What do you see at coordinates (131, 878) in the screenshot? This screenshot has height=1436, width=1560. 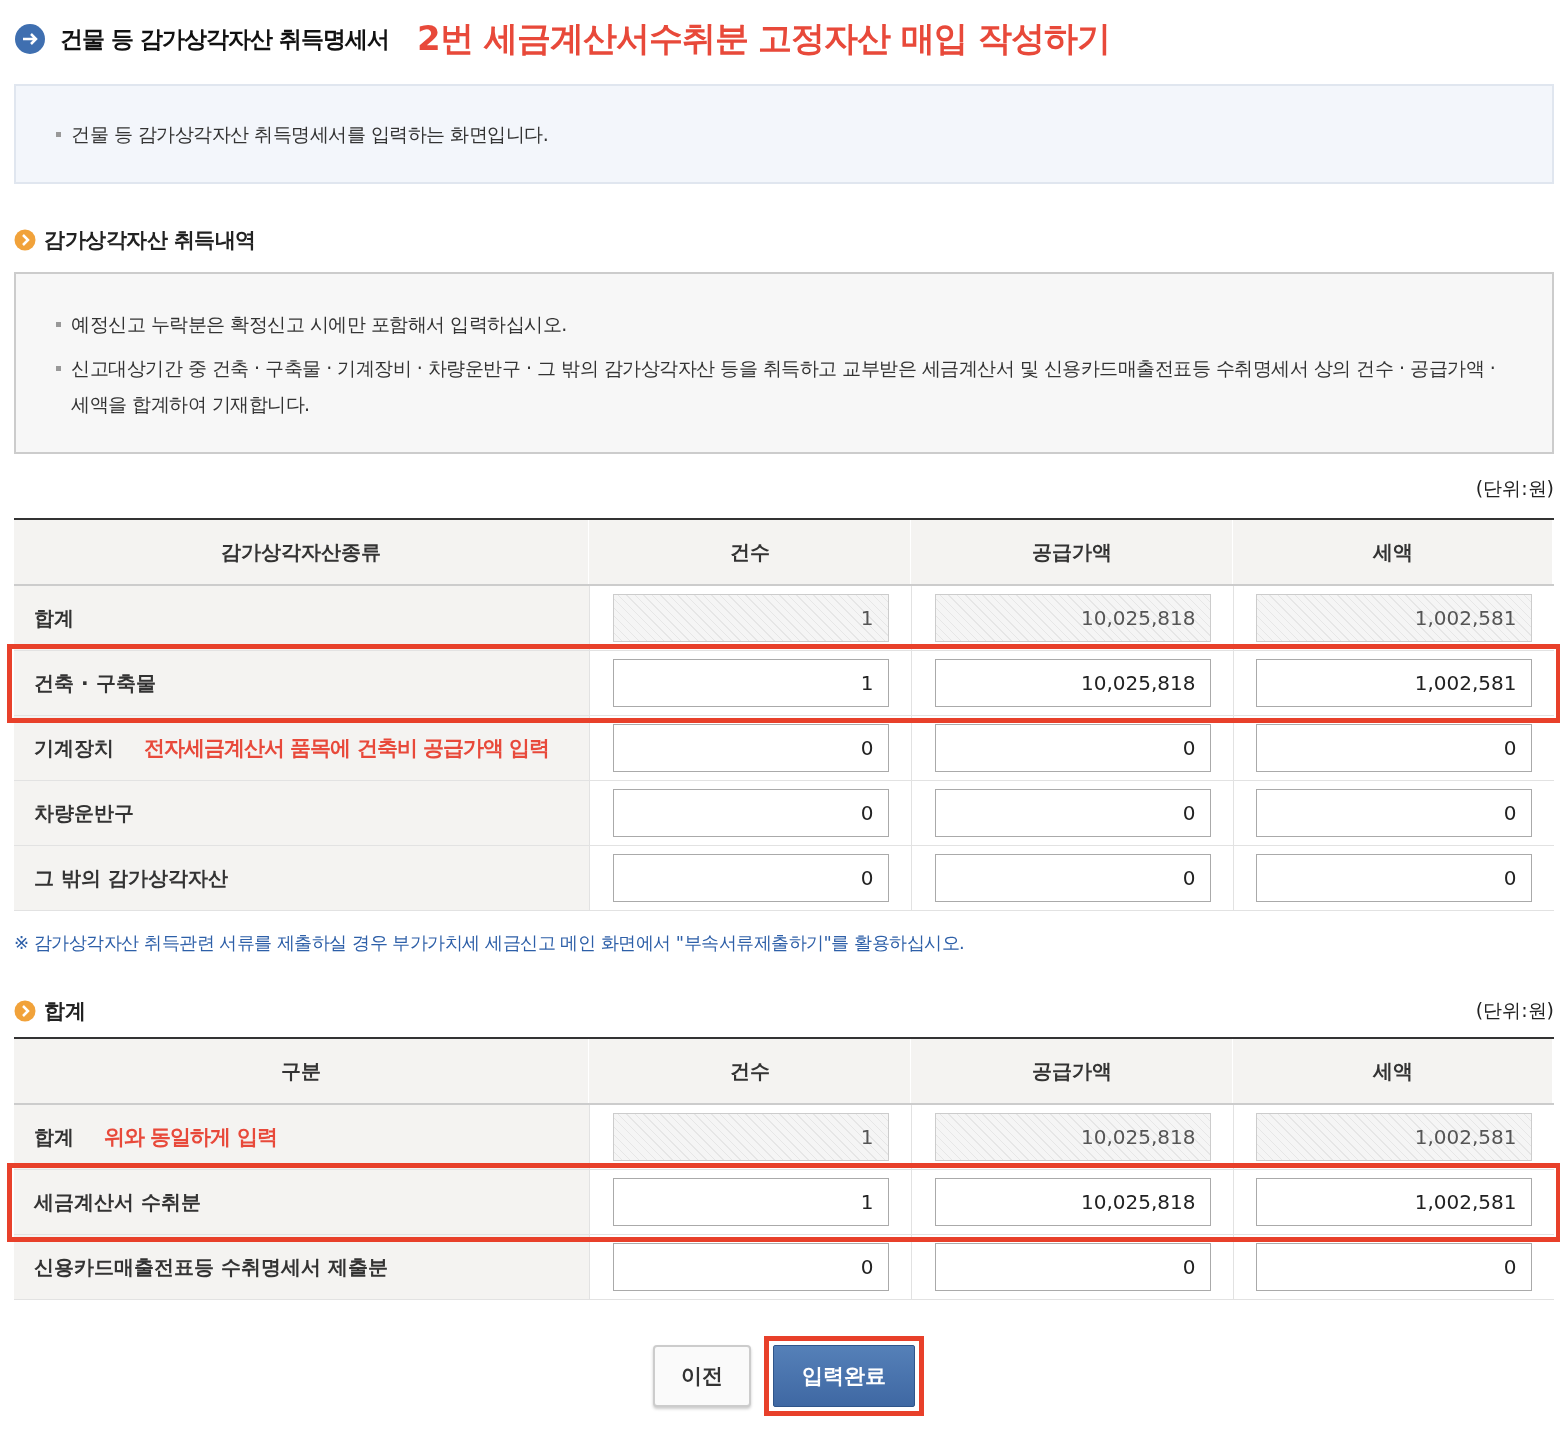 I see `row-label: 그 밖의 감가상각자산` at bounding box center [131, 878].